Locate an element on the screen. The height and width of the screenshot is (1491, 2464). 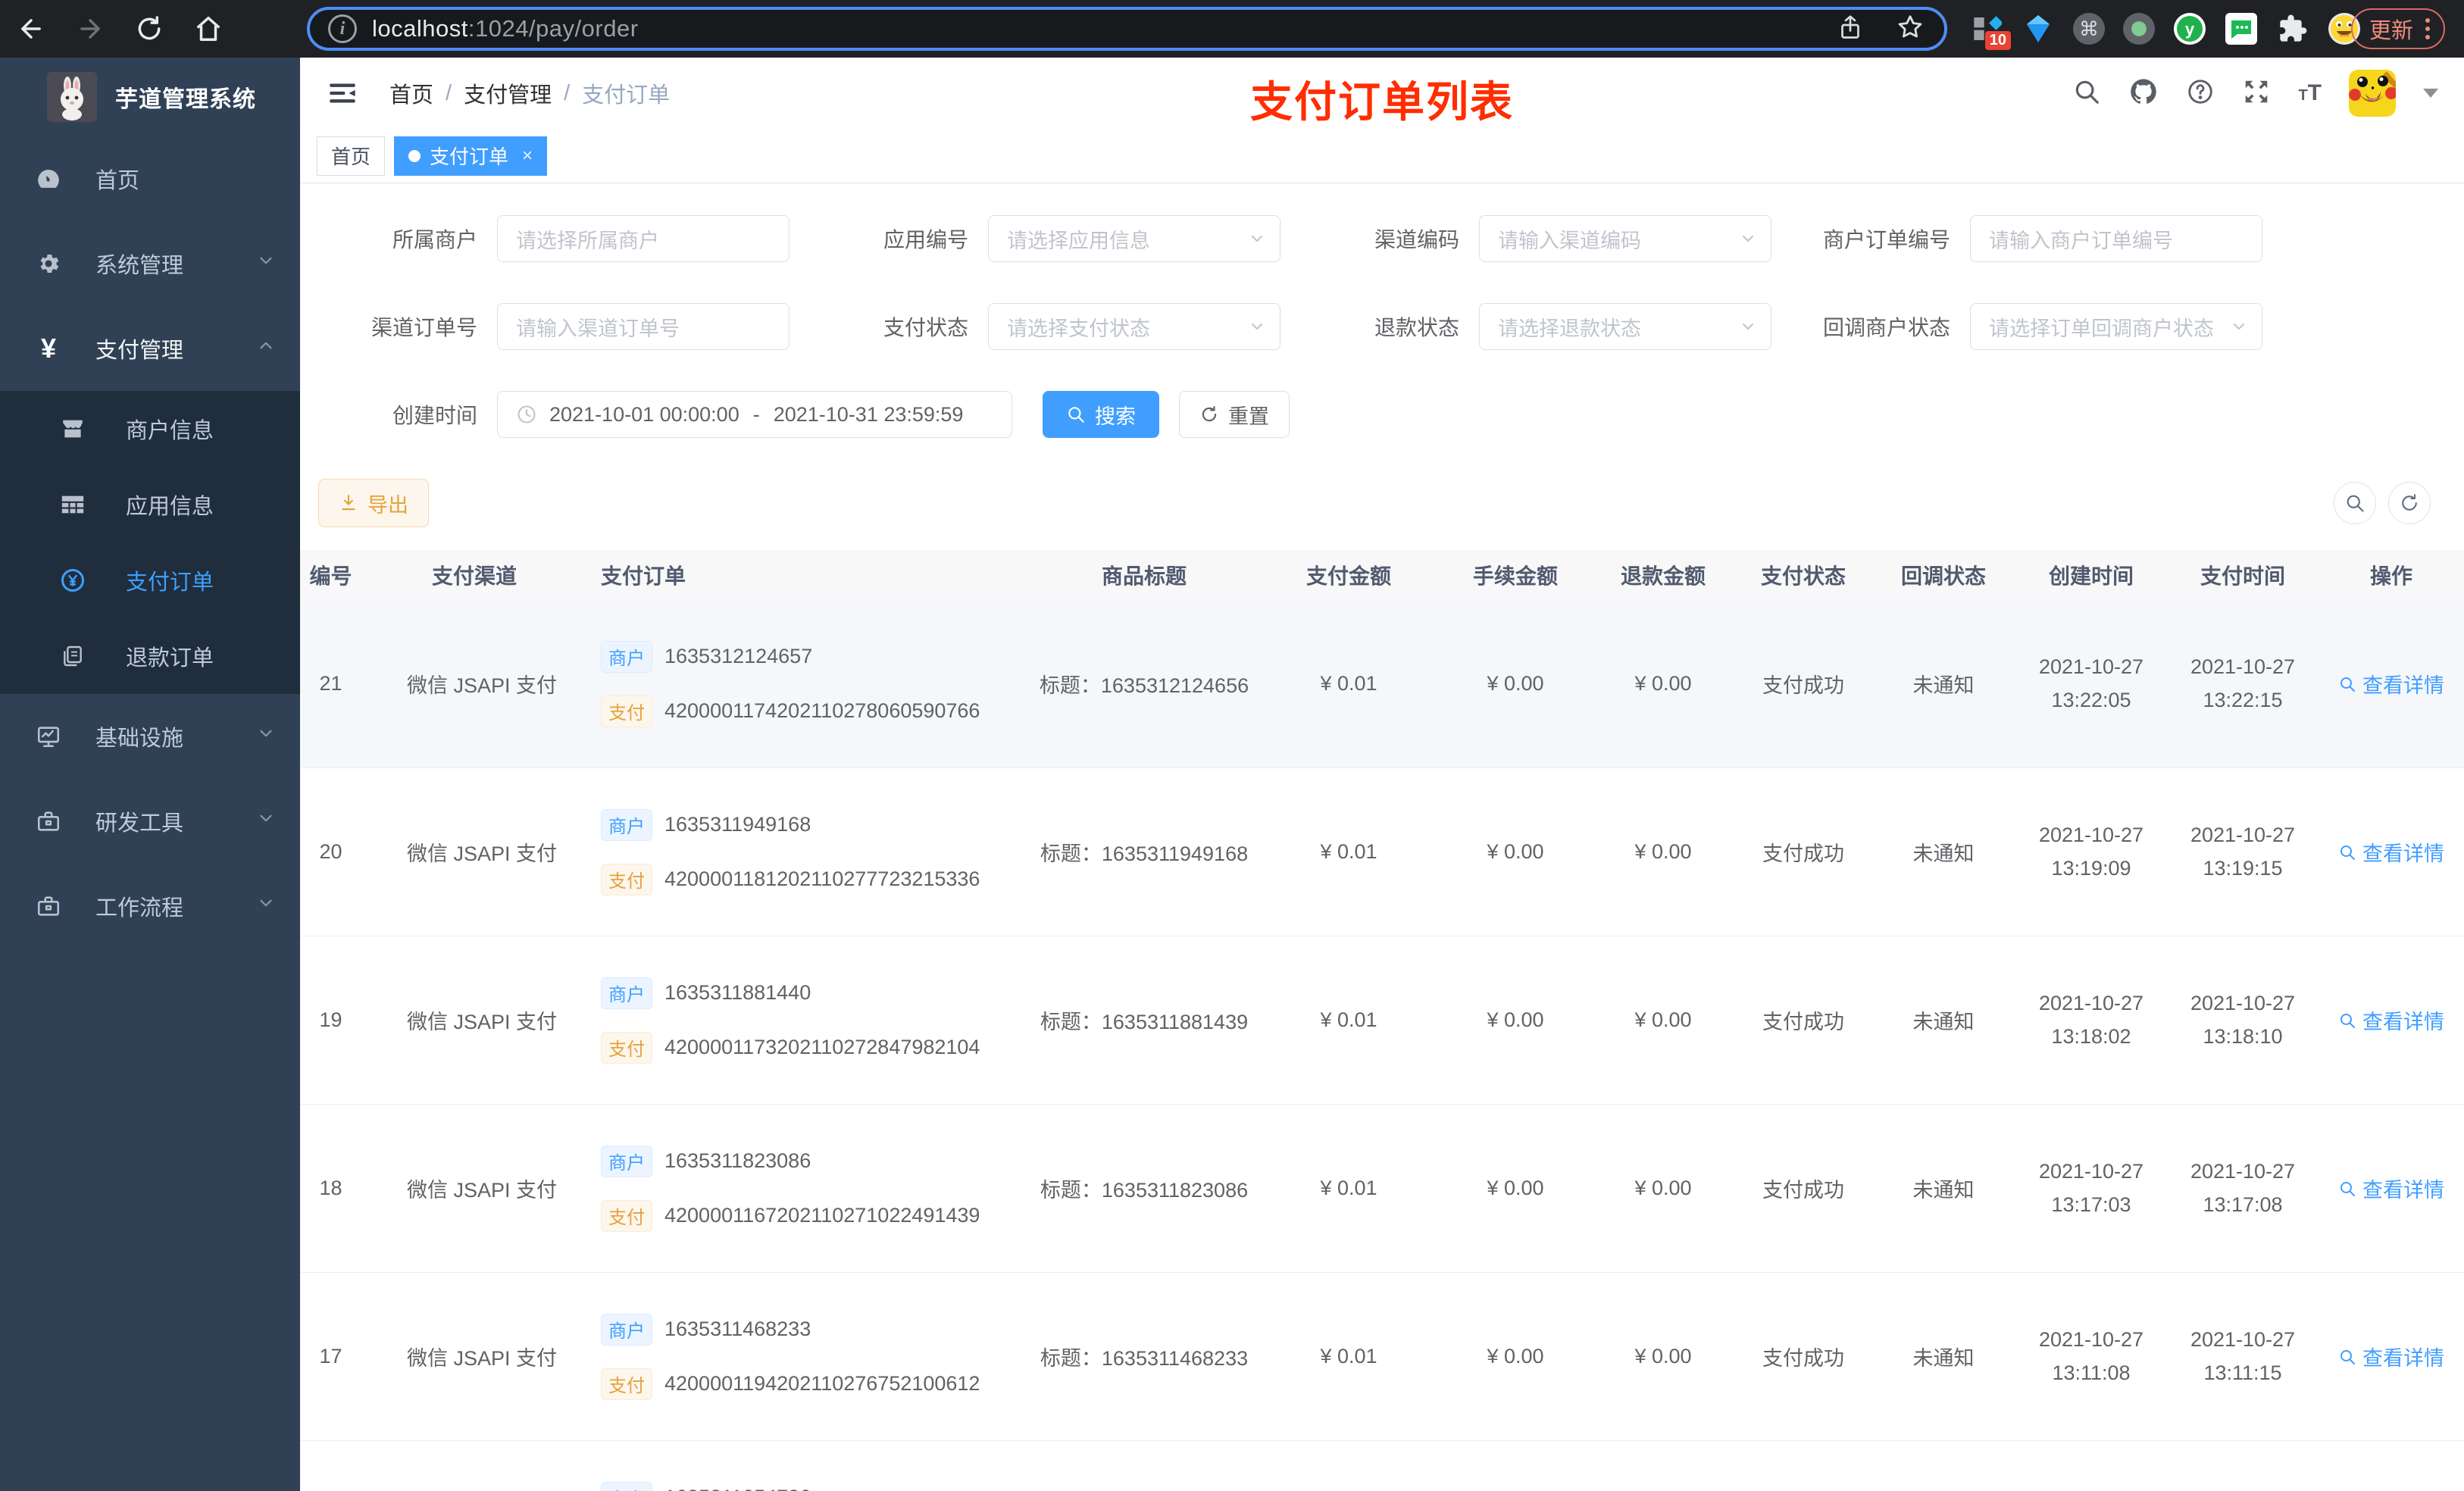
extension-dot-icon is located at coordinates (2139, 29).